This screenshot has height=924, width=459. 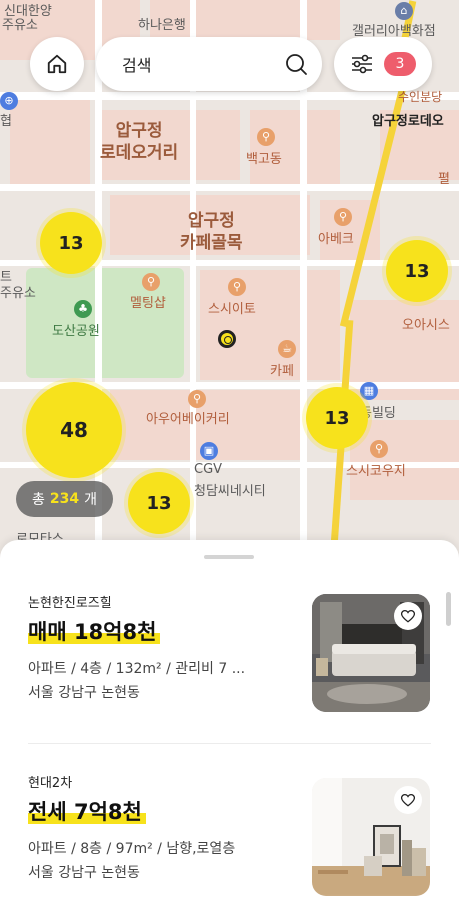 I want to click on search-icon, so click(x=296, y=64).